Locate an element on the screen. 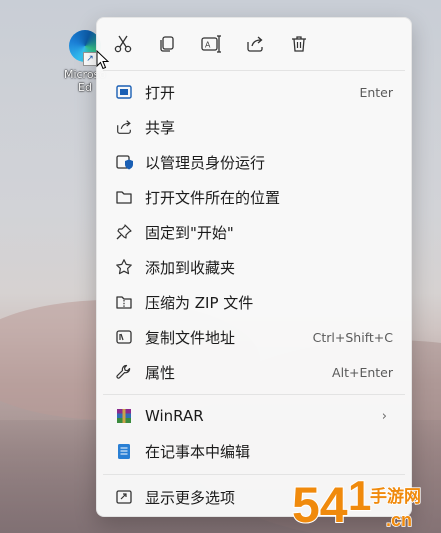 This screenshot has height=533, width=441. mouse-cursor-icon is located at coordinates (103, 60).